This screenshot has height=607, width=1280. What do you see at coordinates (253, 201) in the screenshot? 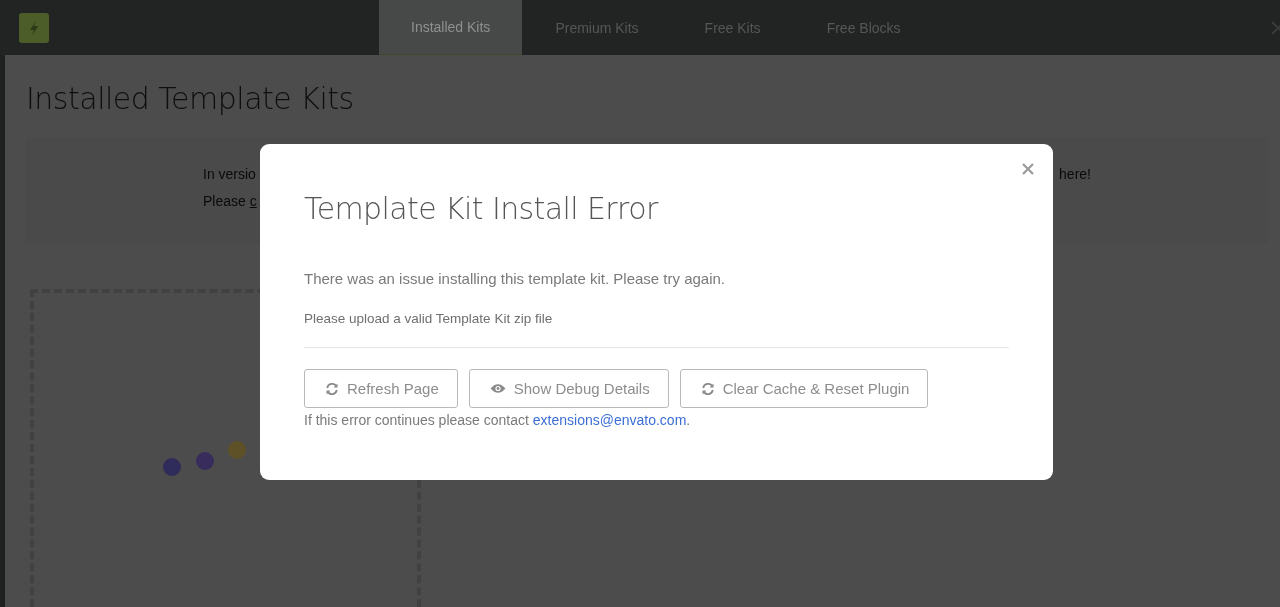
I see `notice-link: c` at bounding box center [253, 201].